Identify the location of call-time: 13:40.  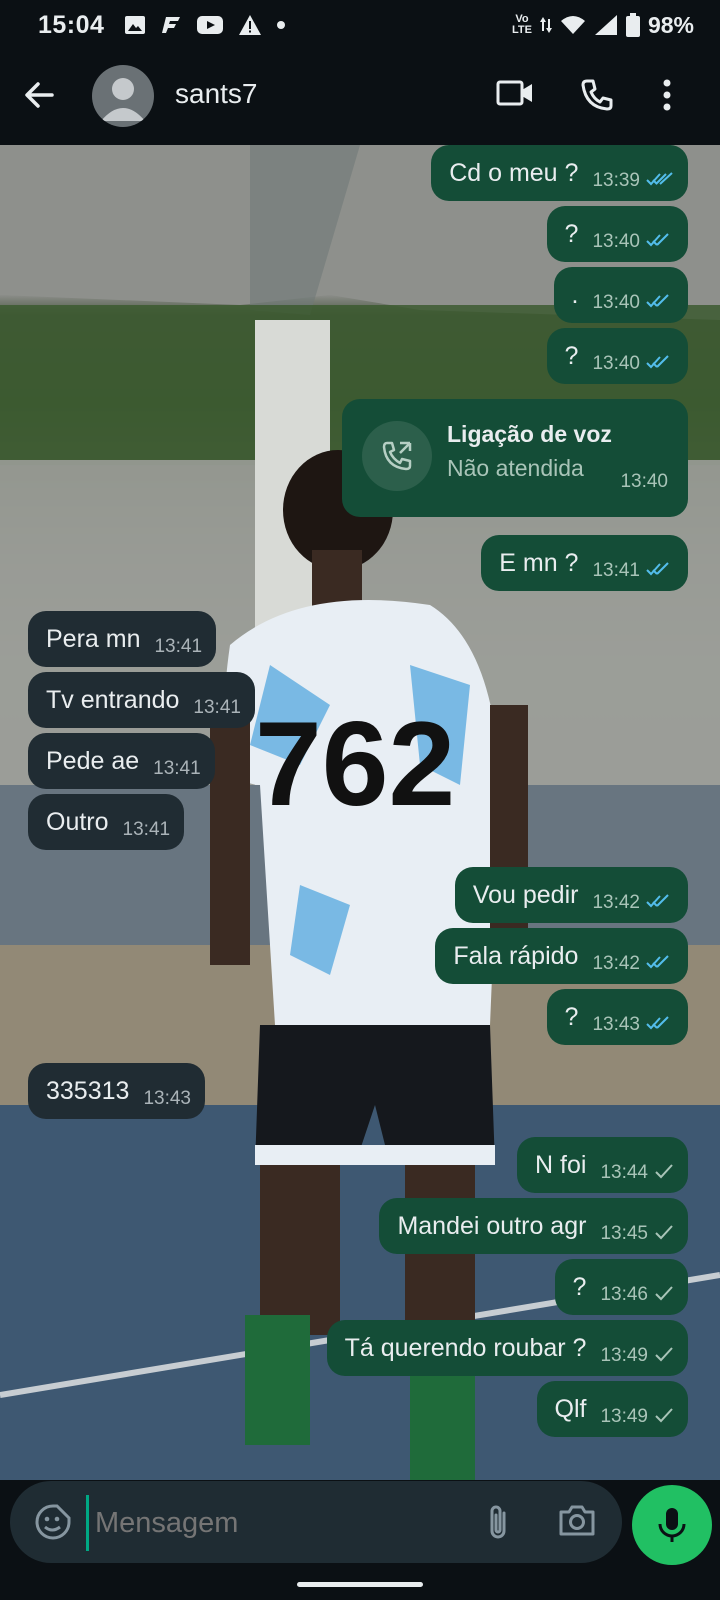
(644, 481).